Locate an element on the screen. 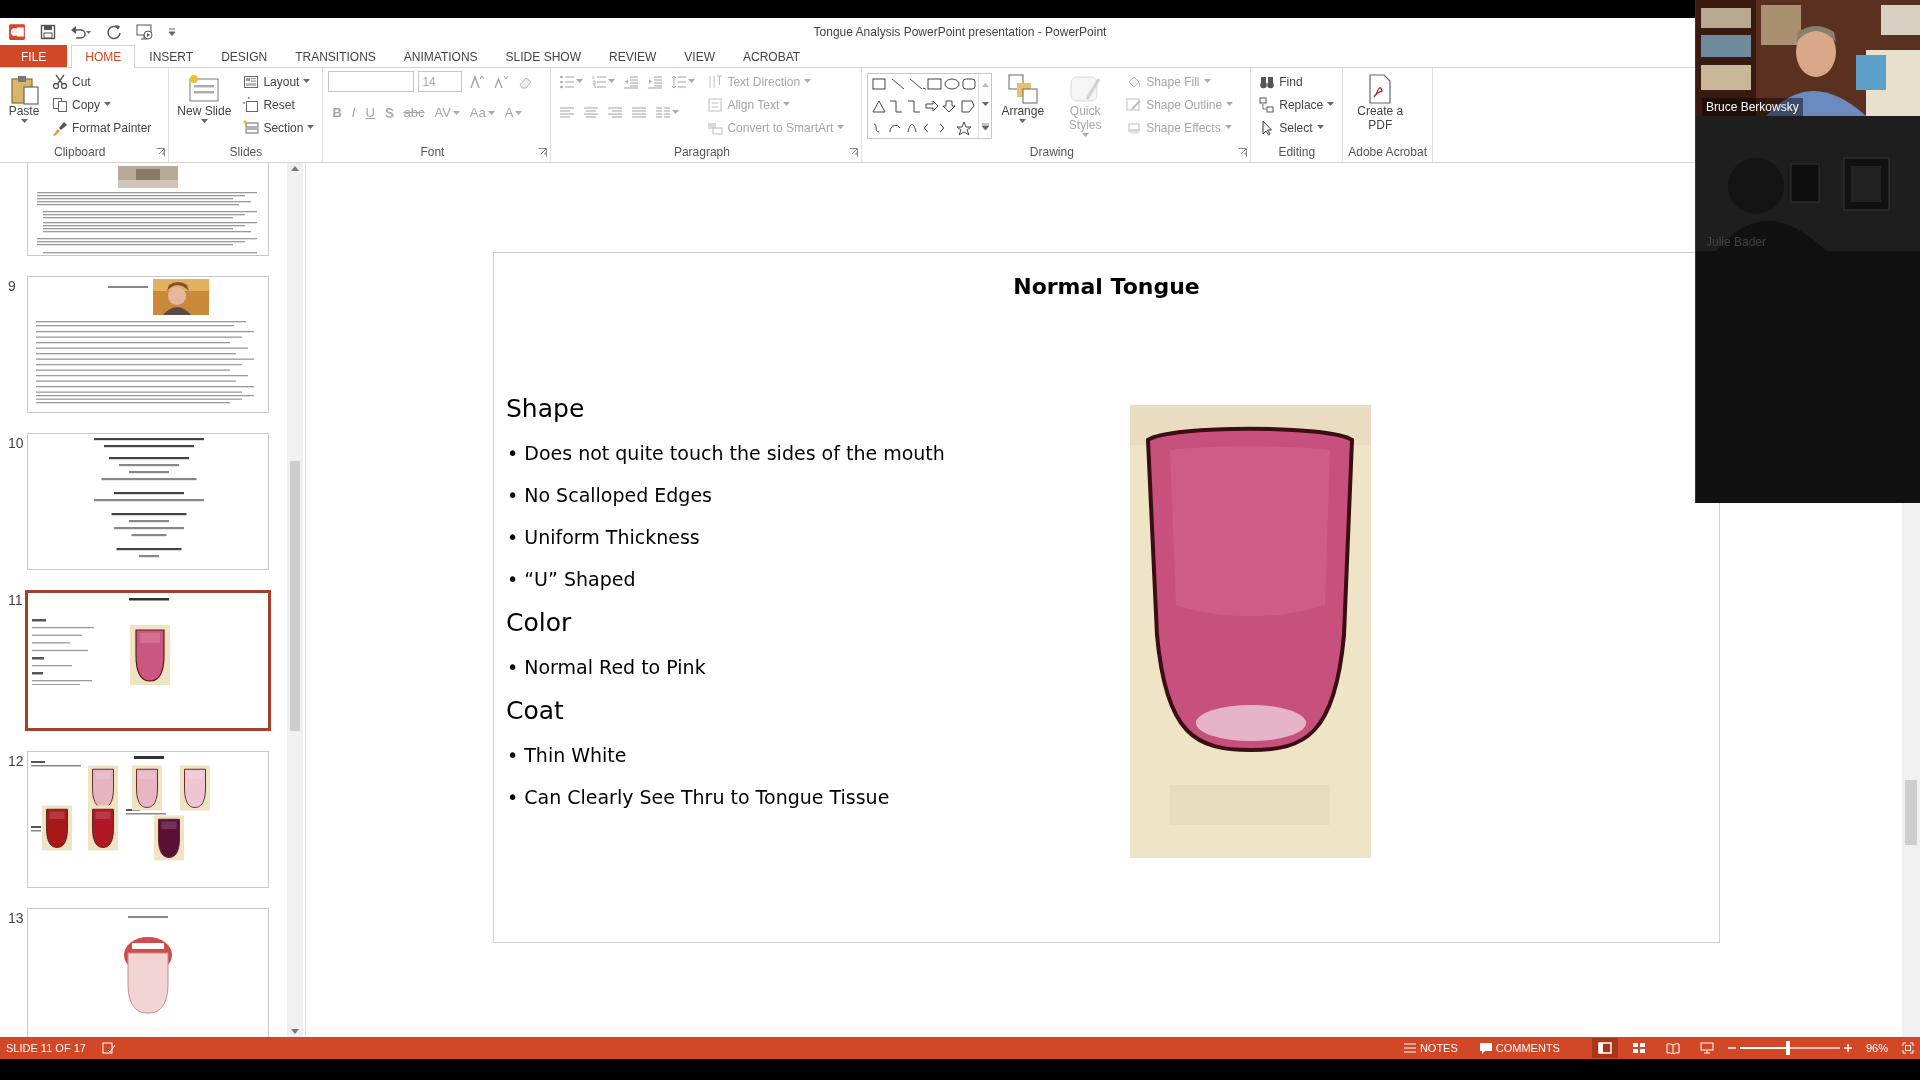  zoom-percent: 96% is located at coordinates (1876, 1048).